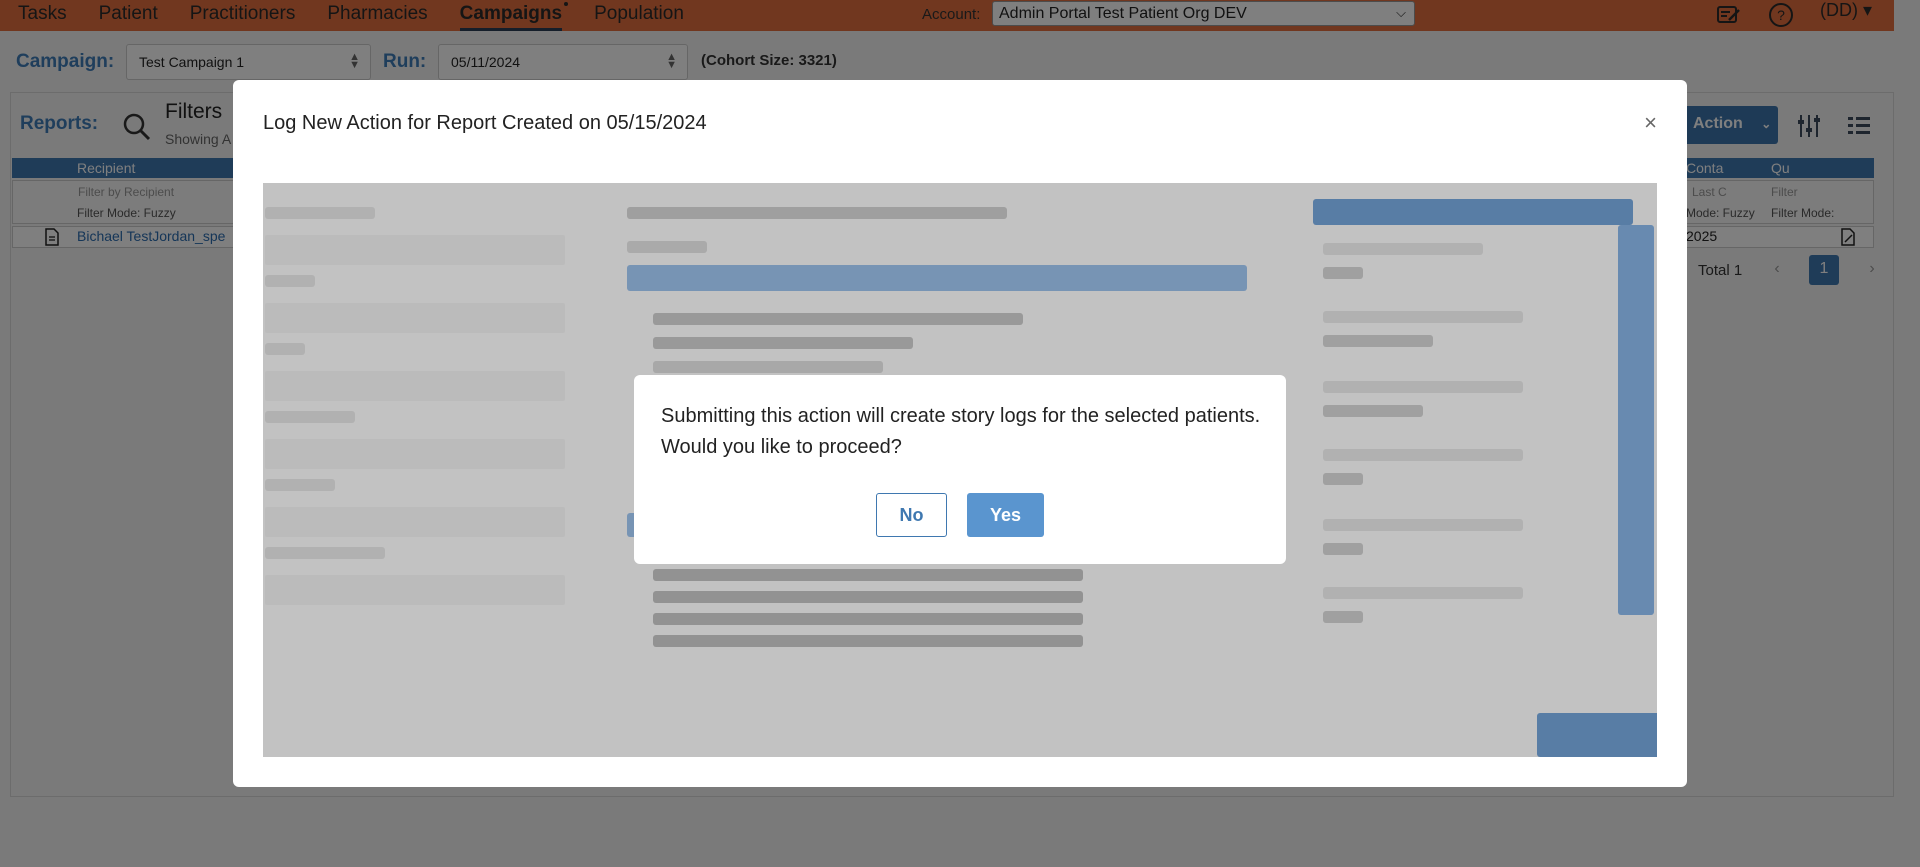 The height and width of the screenshot is (867, 1920). What do you see at coordinates (911, 515) in the screenshot?
I see `no-button: No` at bounding box center [911, 515].